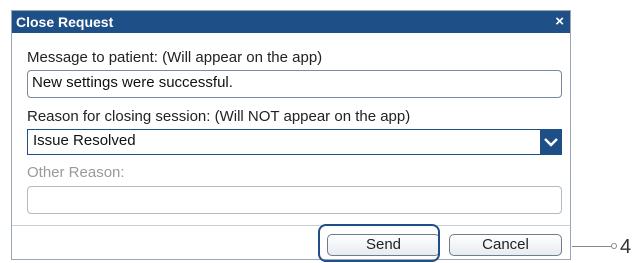 Image resolution: width=639 pixels, height=263 pixels. Describe the element at coordinates (294, 142) in the screenshot. I see `reason-select: Issue Resolved` at that location.